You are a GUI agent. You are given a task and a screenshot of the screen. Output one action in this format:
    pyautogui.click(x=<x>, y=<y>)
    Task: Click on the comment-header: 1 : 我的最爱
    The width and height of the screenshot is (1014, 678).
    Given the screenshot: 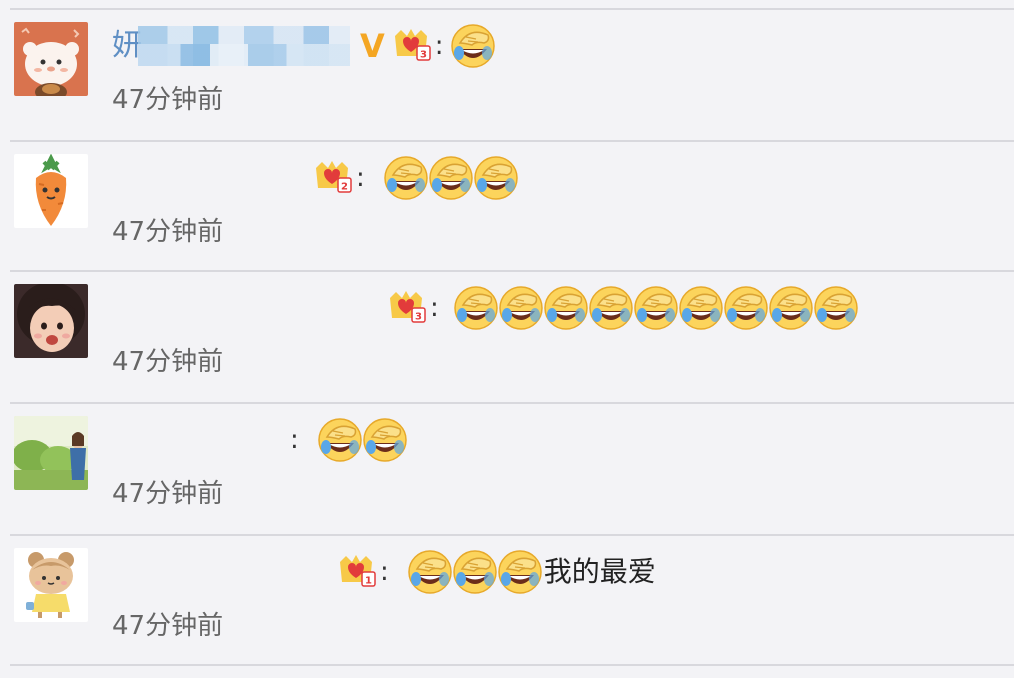 What is the action you would take?
    pyautogui.click(x=384, y=572)
    